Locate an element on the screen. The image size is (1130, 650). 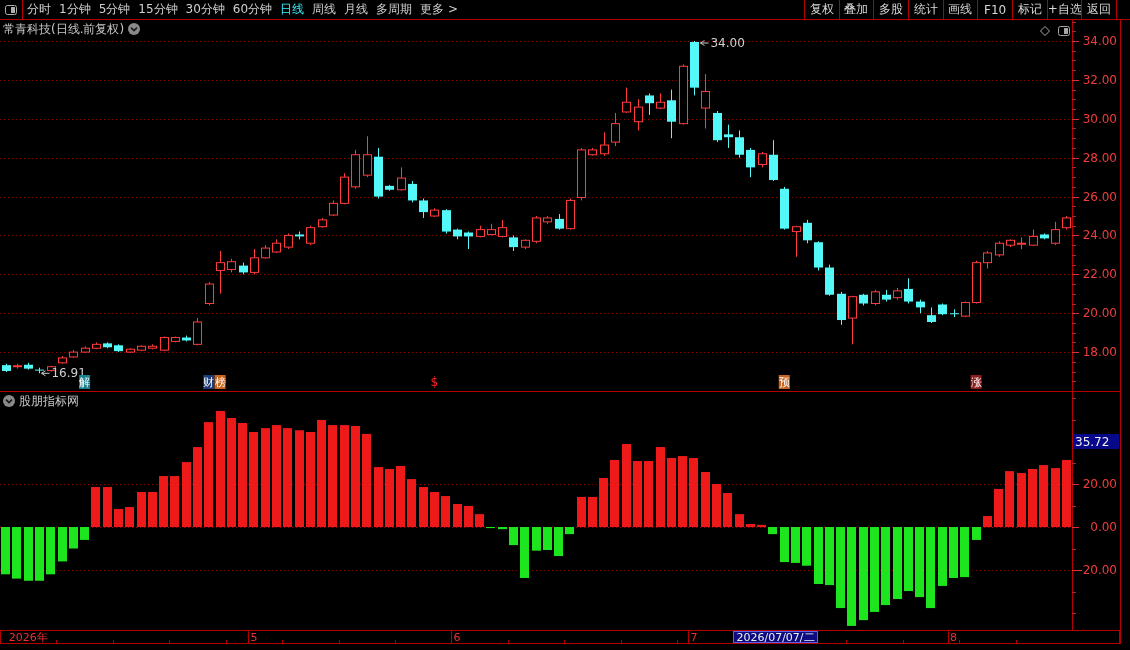
event-tag: 涨 is located at coordinates (976, 382).